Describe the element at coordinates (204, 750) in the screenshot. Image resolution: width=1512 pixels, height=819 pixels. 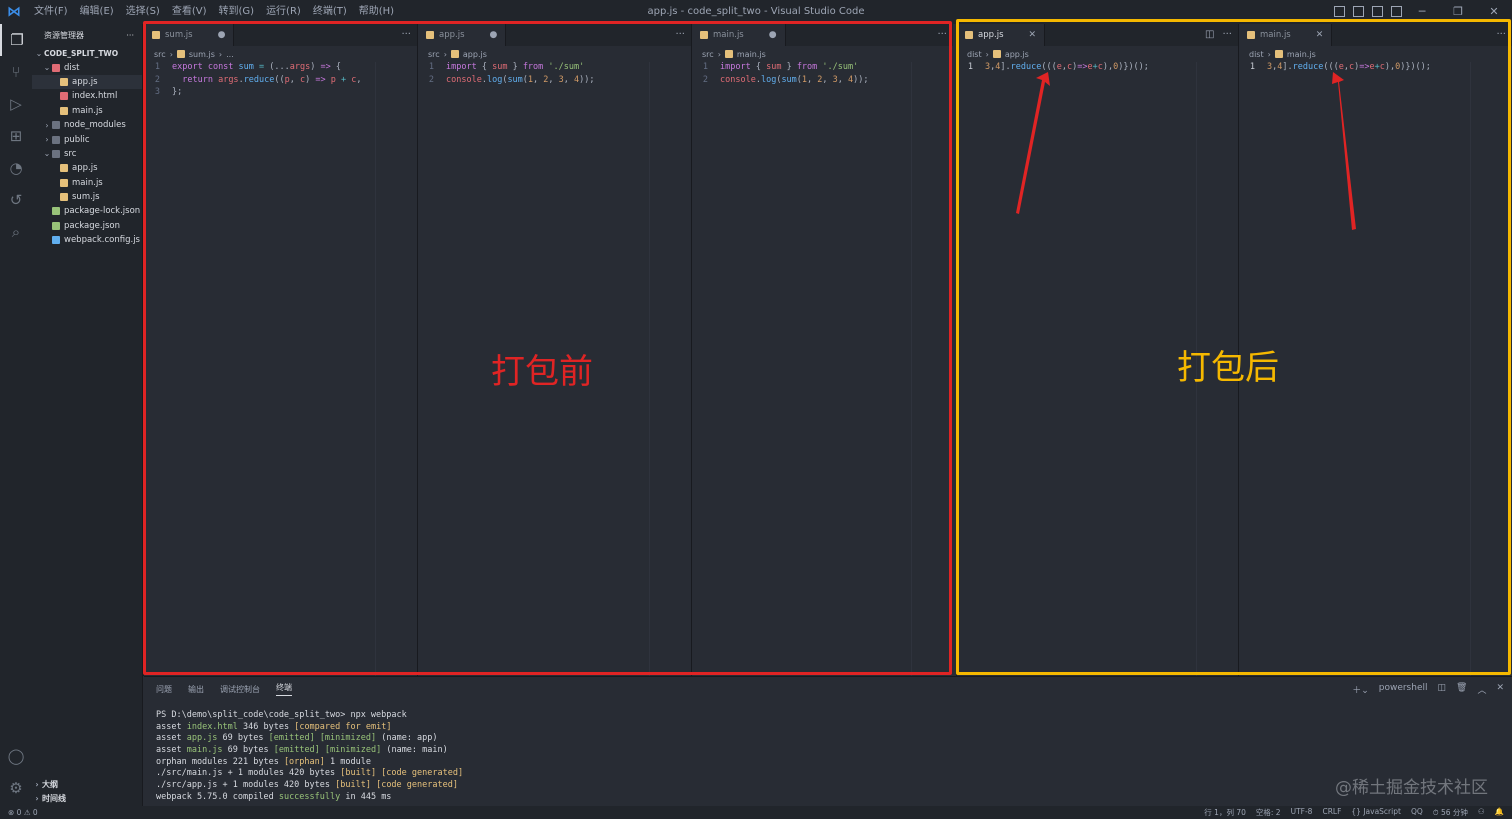
I see `terminal-token: main.js` at that location.